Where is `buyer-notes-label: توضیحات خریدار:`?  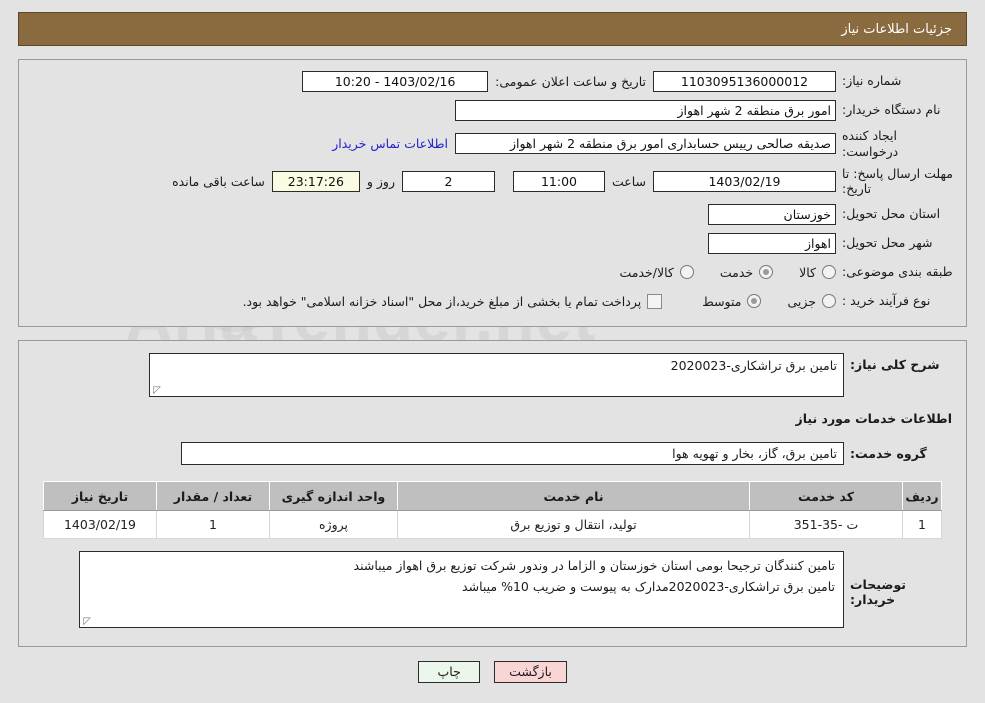 buyer-notes-label: توضیحات خریدار: is located at coordinates (878, 592).